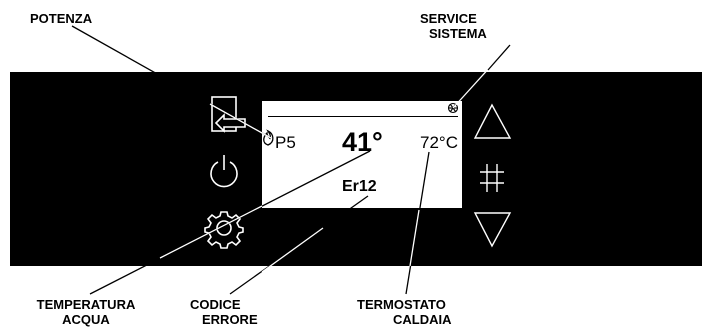  Describe the element at coordinates (499, 57) in the screenshot. I see `leader-service-top` at that location.